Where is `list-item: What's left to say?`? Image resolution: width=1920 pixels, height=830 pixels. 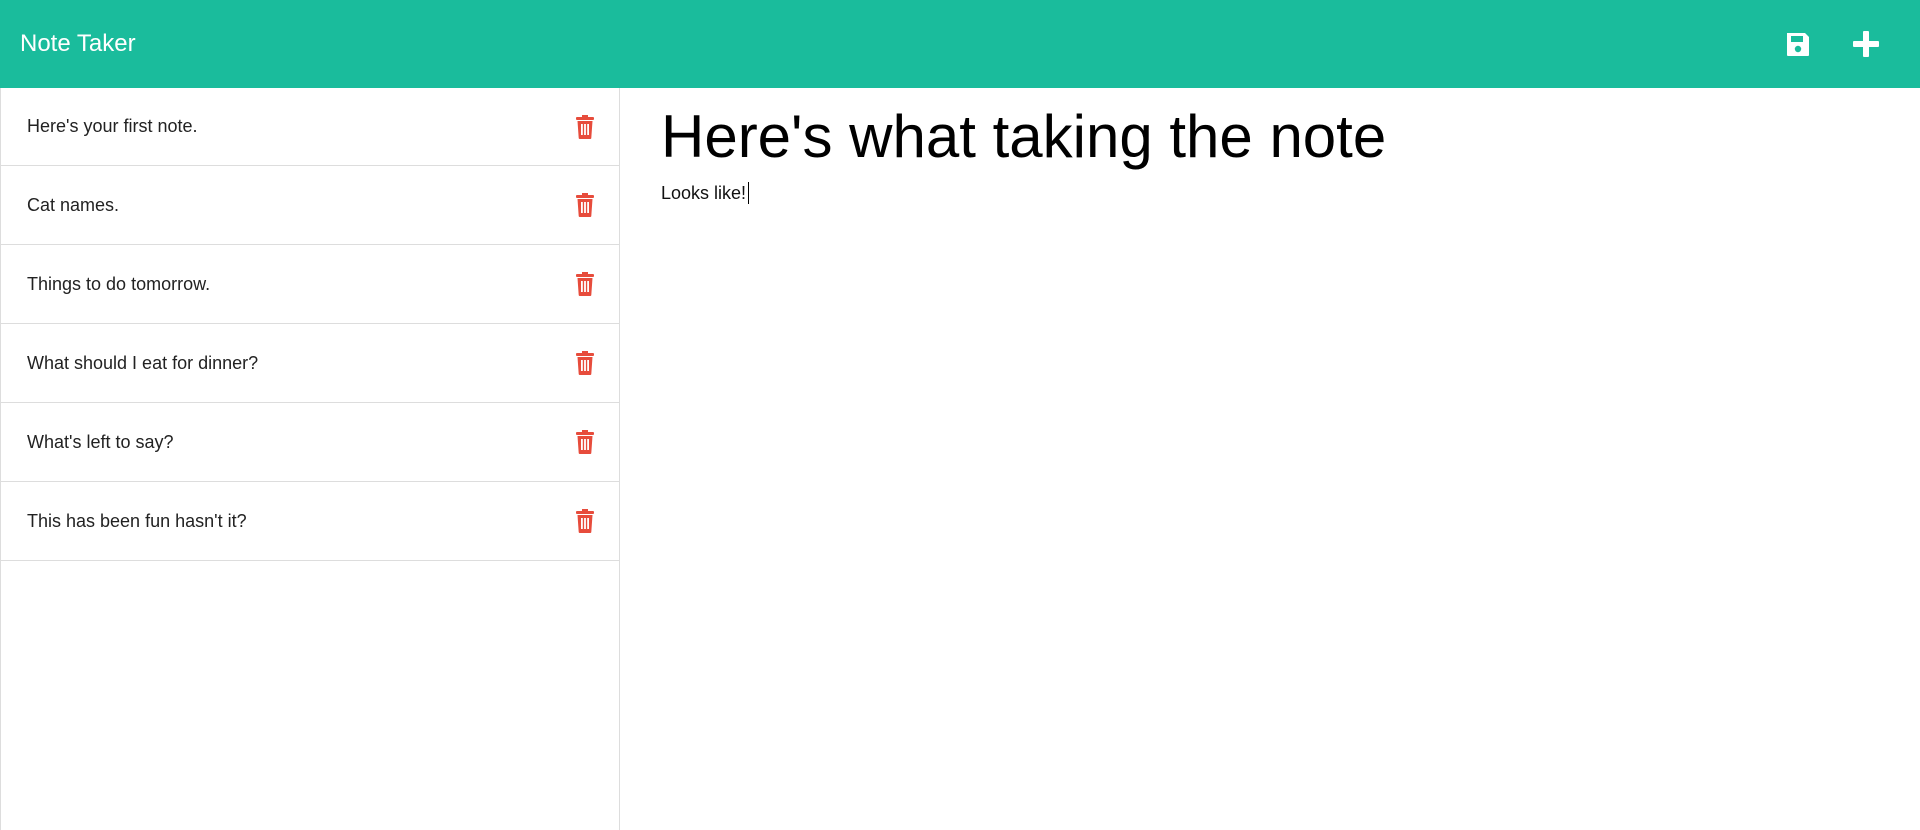
list-item: What's left to say? is located at coordinates (310, 442).